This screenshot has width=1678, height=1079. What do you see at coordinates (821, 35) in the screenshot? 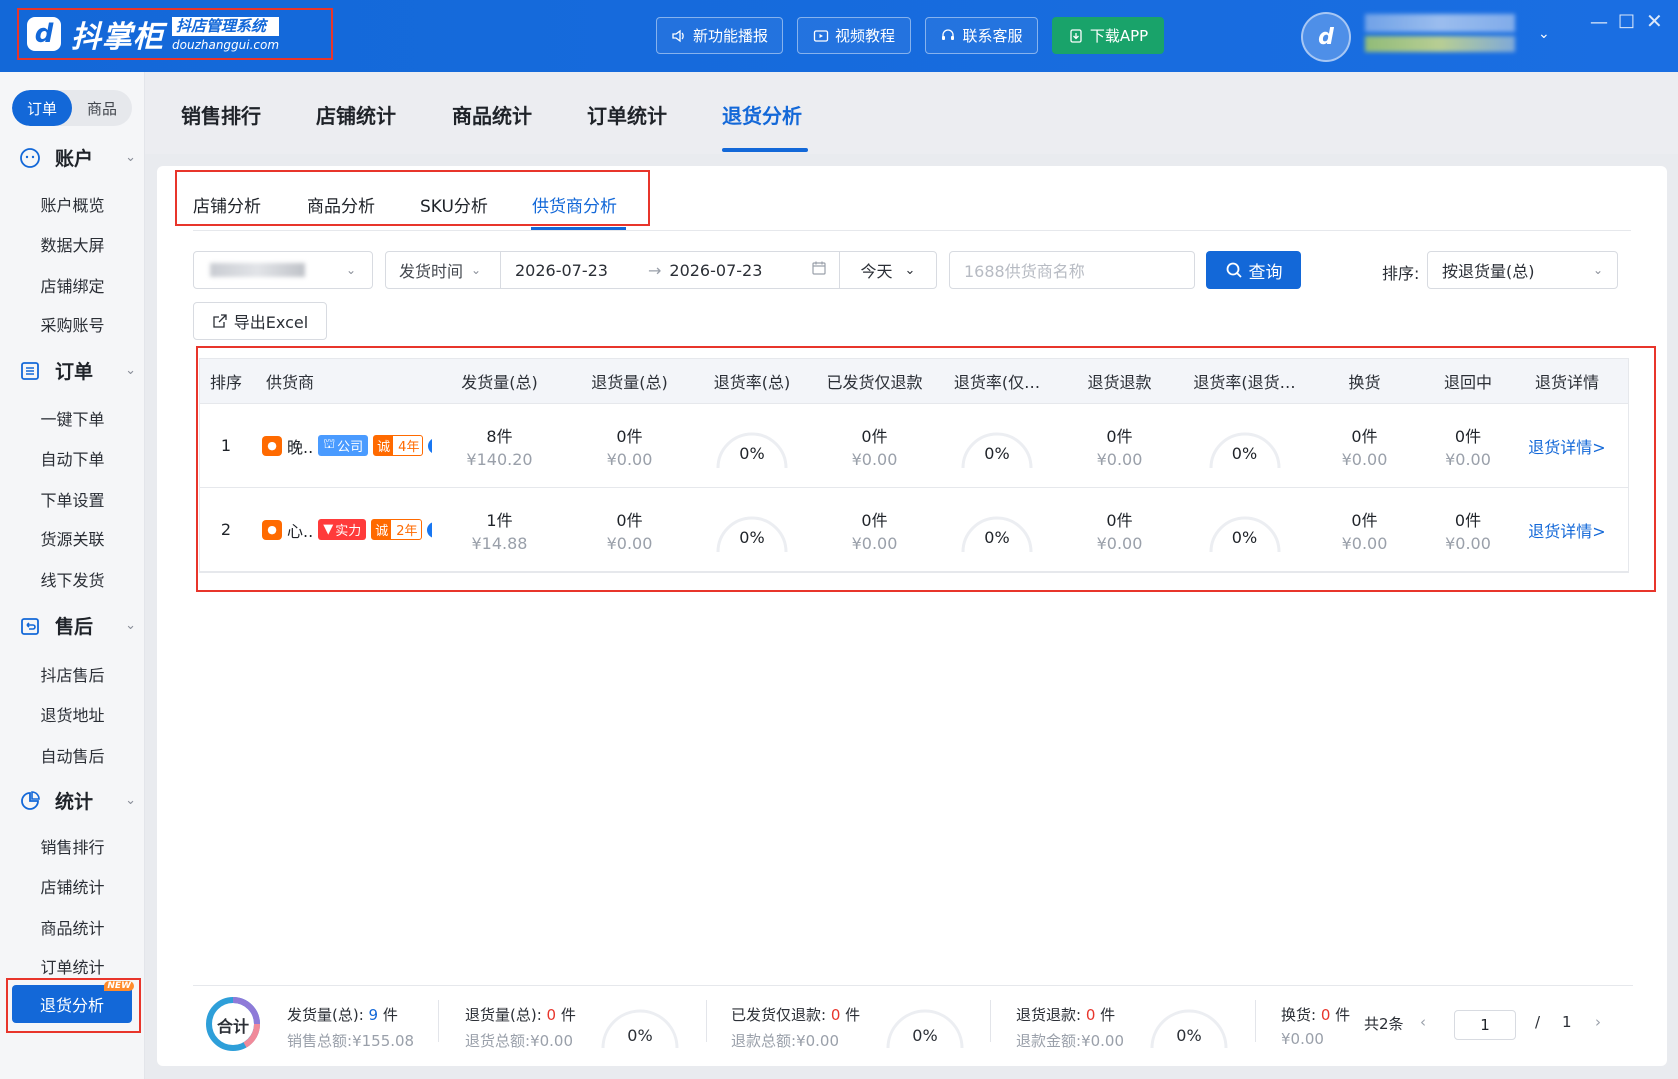
I see `video-icon` at bounding box center [821, 35].